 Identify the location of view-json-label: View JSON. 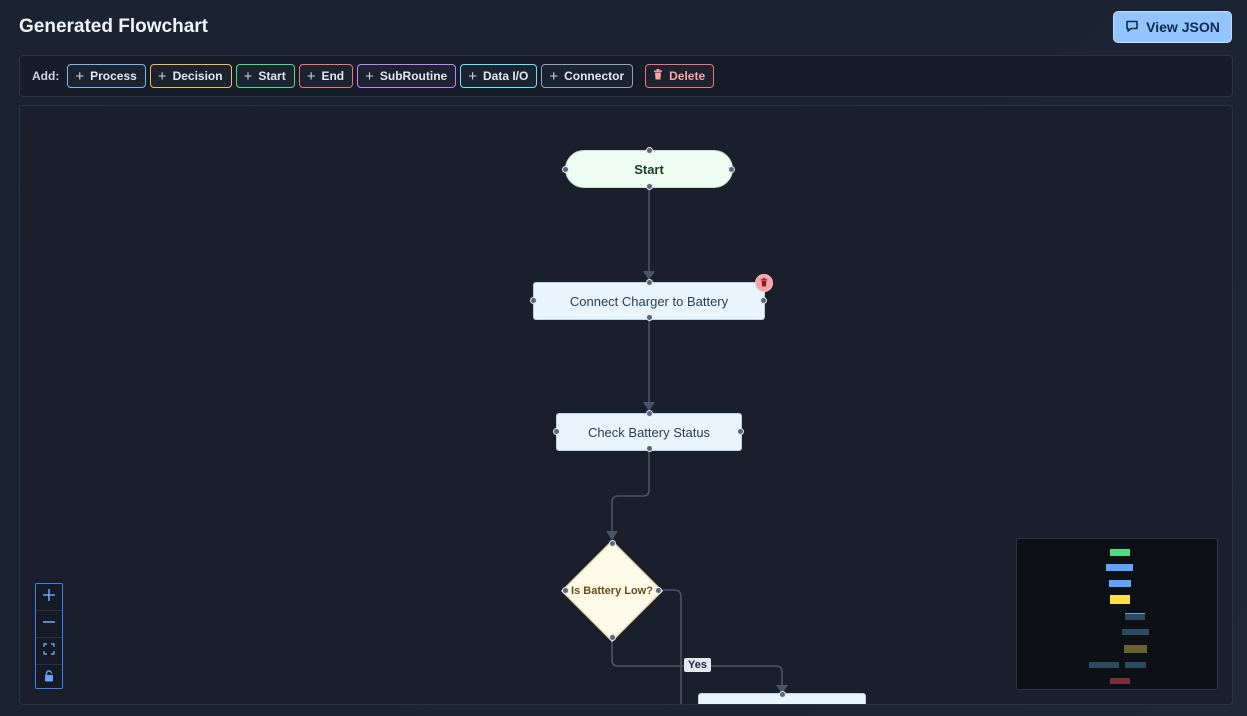
(1183, 27).